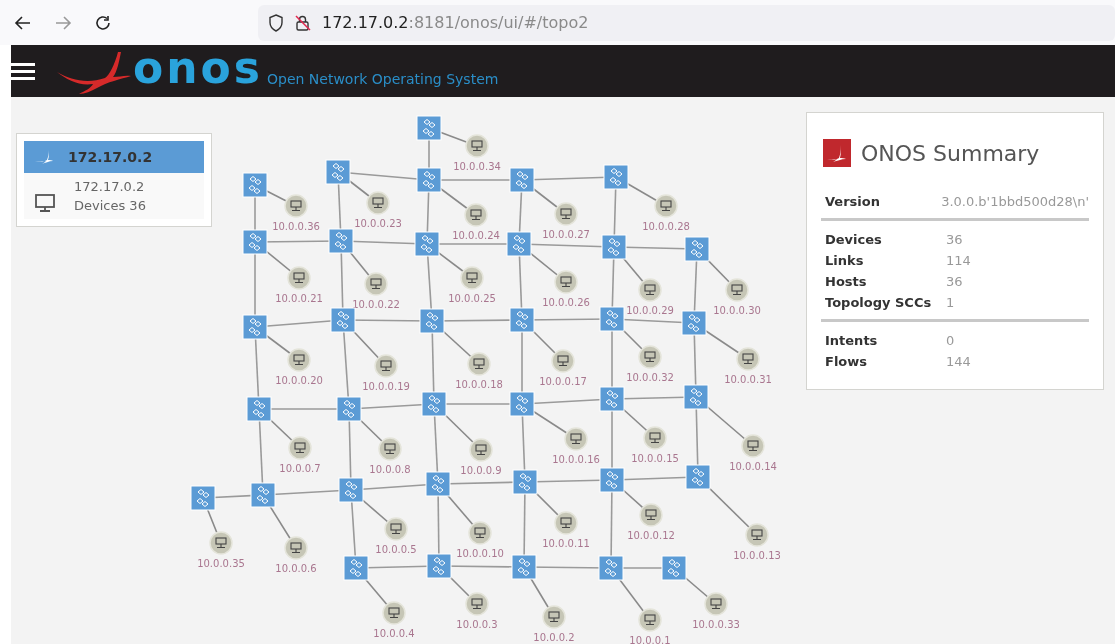  I want to click on summary-label: Links, so click(845, 261).